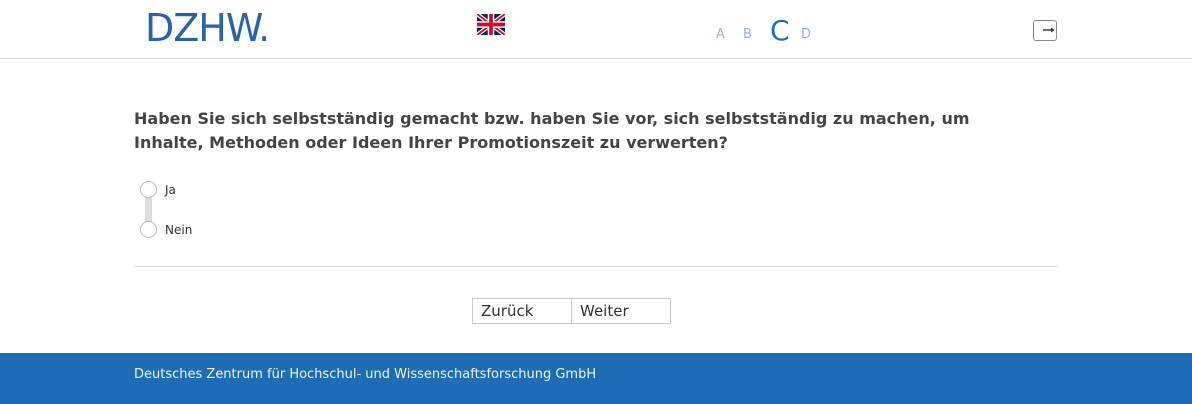 The height and width of the screenshot is (404, 1192). What do you see at coordinates (148, 189) in the screenshot?
I see `radio-ja` at bounding box center [148, 189].